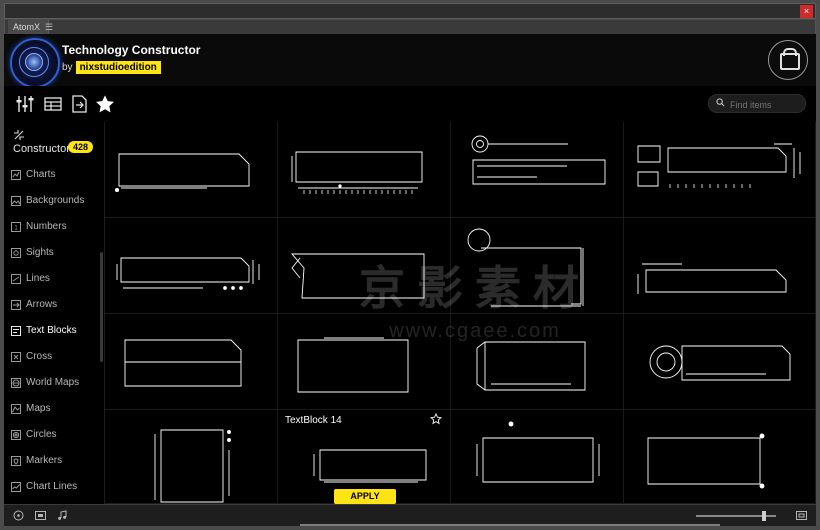 The image size is (820, 530). I want to click on apply-button: APPLY, so click(365, 496).